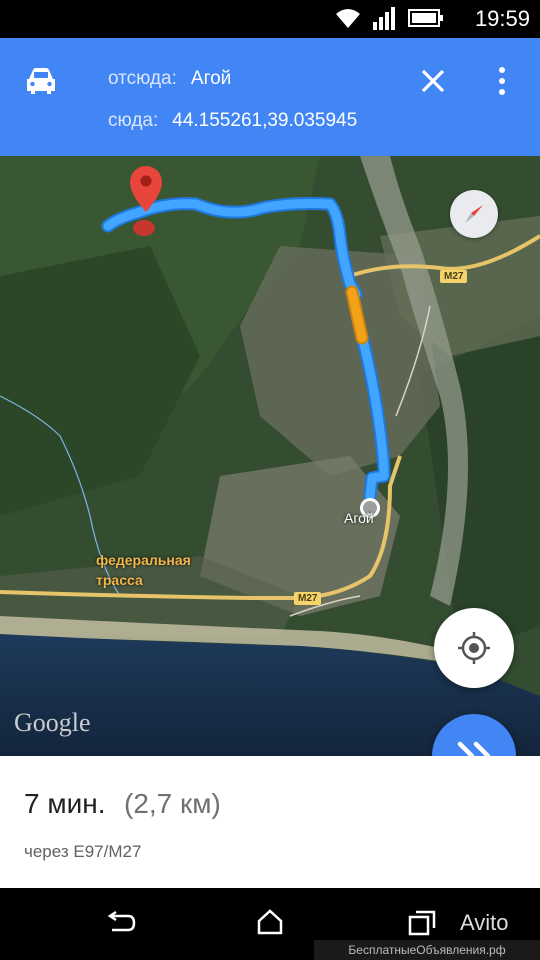  I want to click on route-via: через E97/M27, so click(83, 851).